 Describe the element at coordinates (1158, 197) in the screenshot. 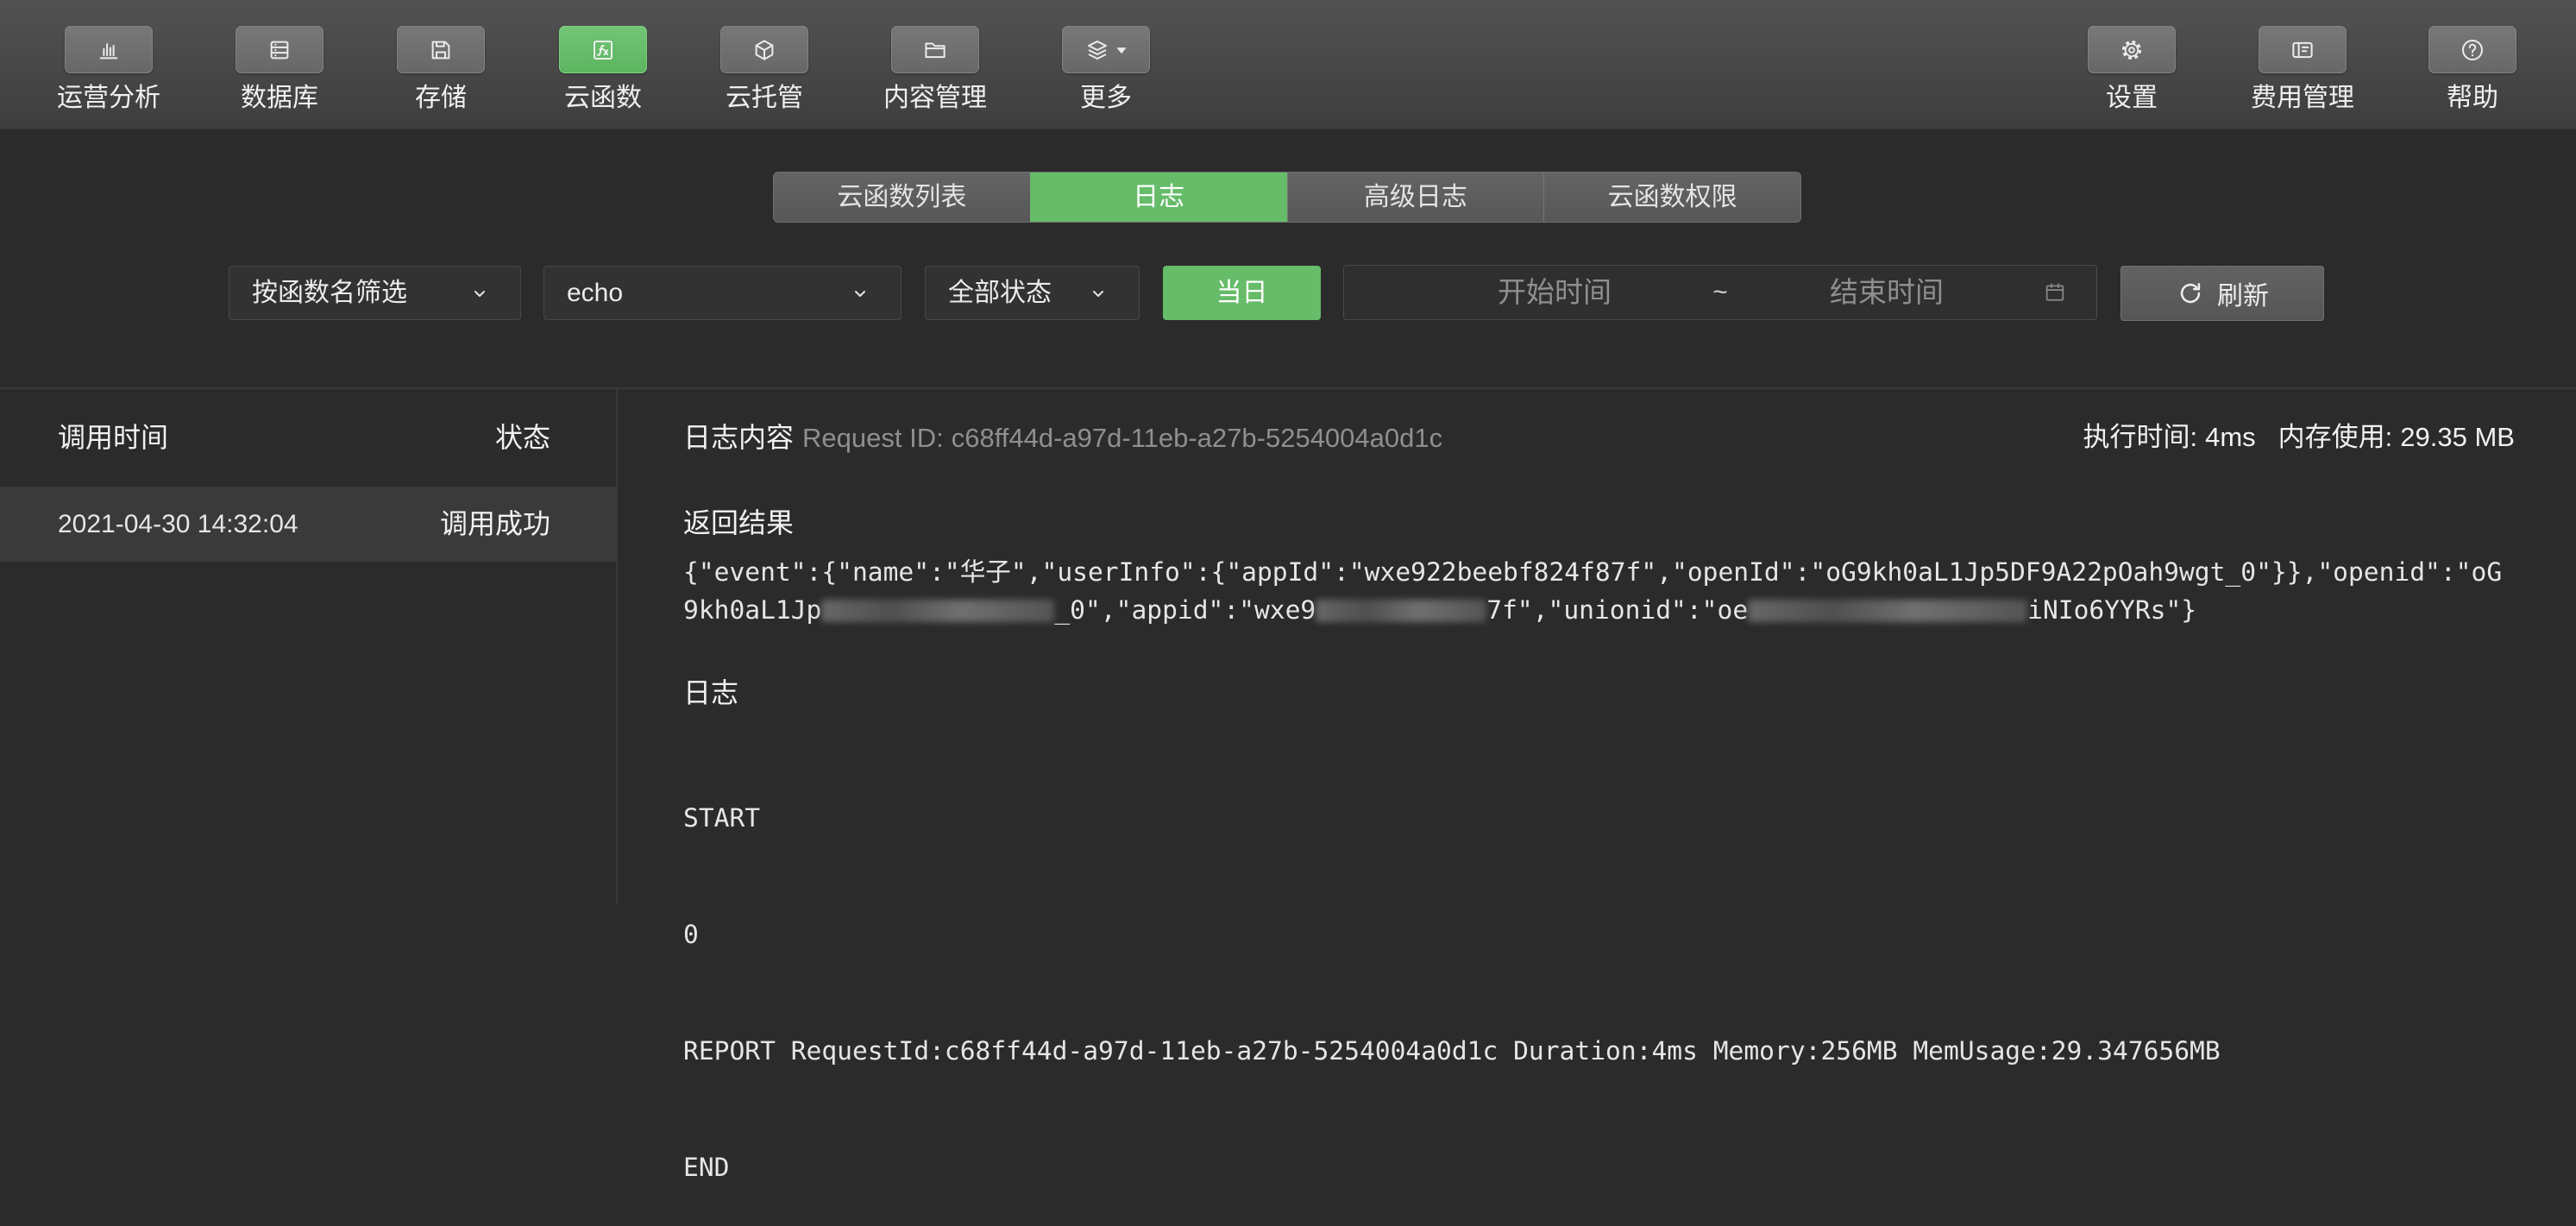

I see `tab-logs: 日志` at that location.